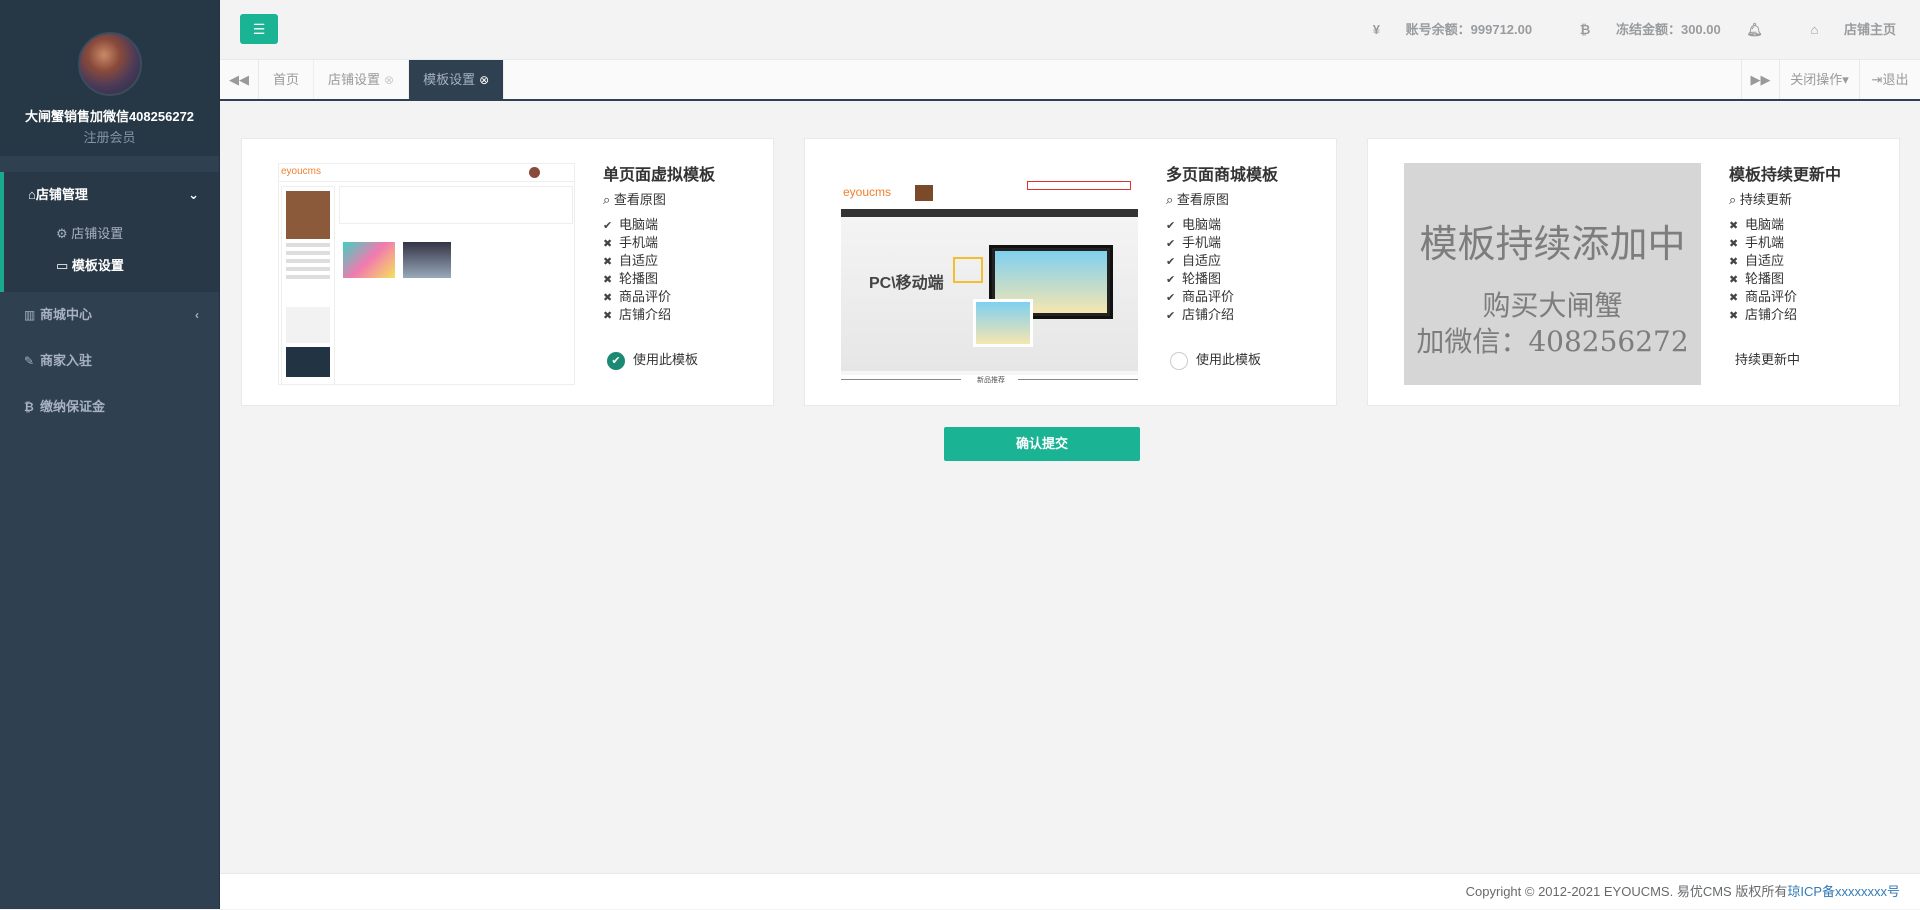 The image size is (1920, 910). Describe the element at coordinates (1202, 199) in the screenshot. I see `view-label: 查看原图` at that location.